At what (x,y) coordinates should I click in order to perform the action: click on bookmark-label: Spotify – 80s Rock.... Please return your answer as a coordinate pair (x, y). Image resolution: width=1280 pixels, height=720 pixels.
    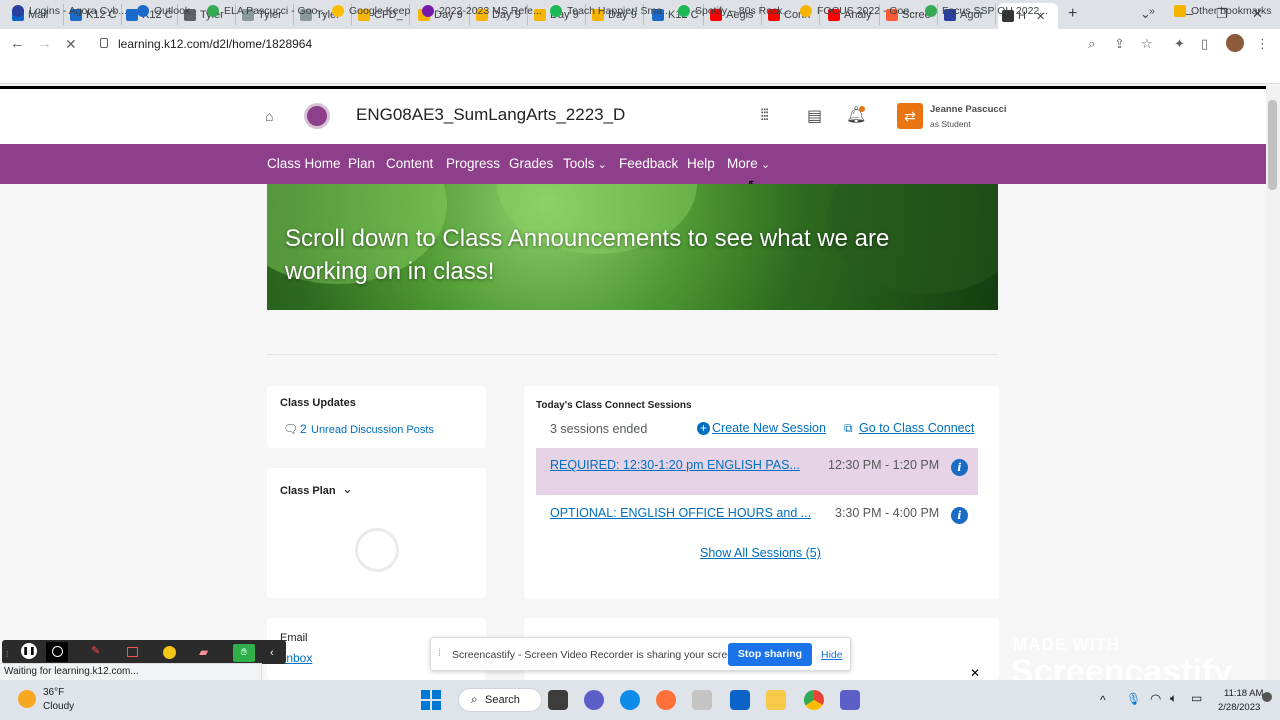
    Looking at the image, I should click on (743, 11).